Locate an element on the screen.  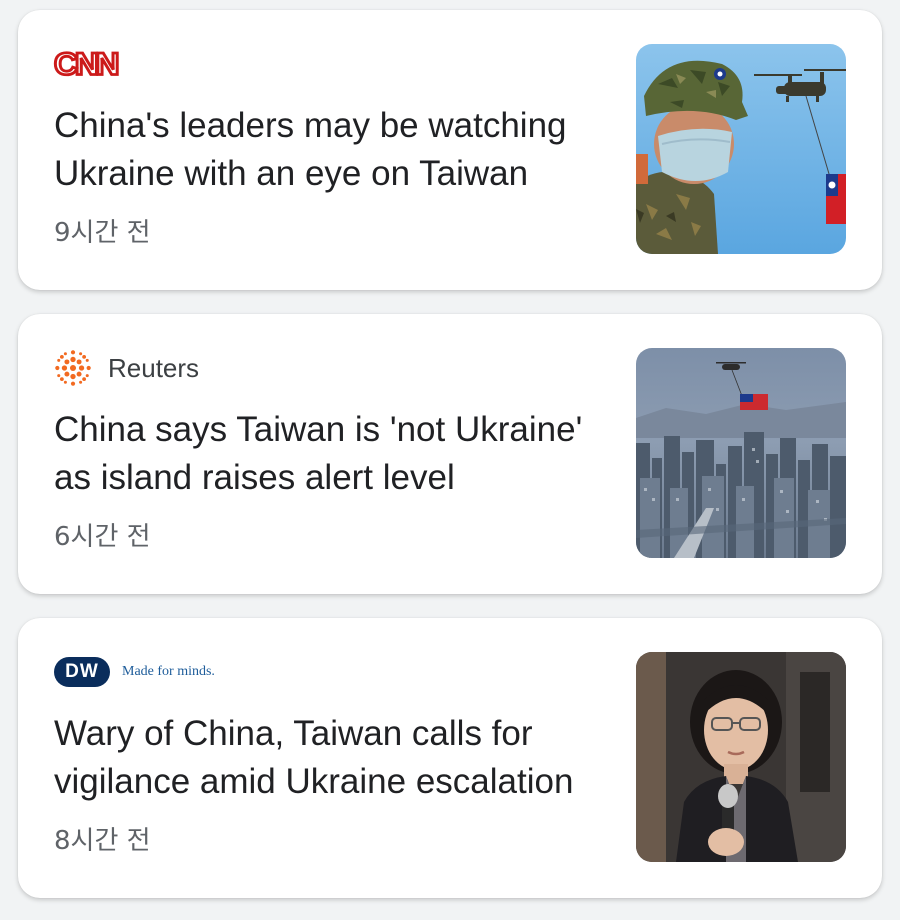
speaker-portrait-image is located at coordinates (741, 757).